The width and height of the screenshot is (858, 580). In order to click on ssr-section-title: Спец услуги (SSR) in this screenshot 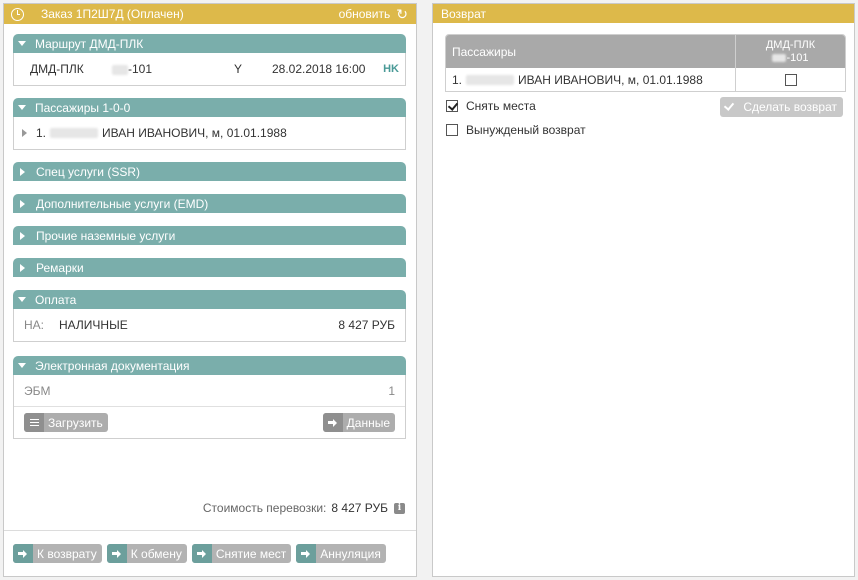, I will do `click(88, 171)`.